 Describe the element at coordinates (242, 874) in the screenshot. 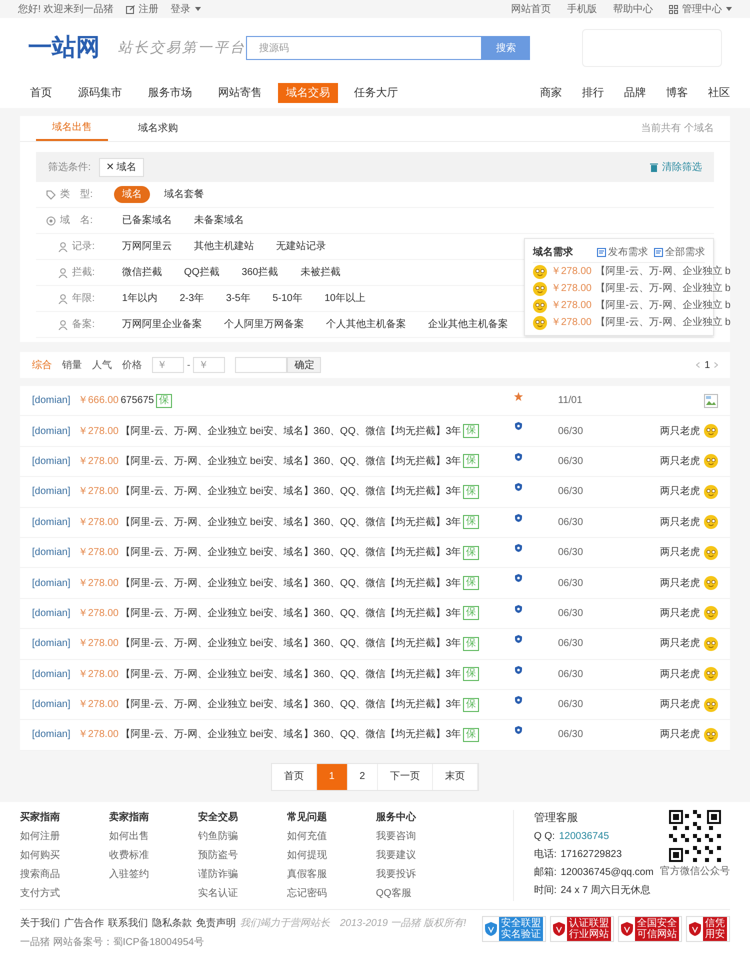

I see `footer-link: 谨防诈骗` at that location.